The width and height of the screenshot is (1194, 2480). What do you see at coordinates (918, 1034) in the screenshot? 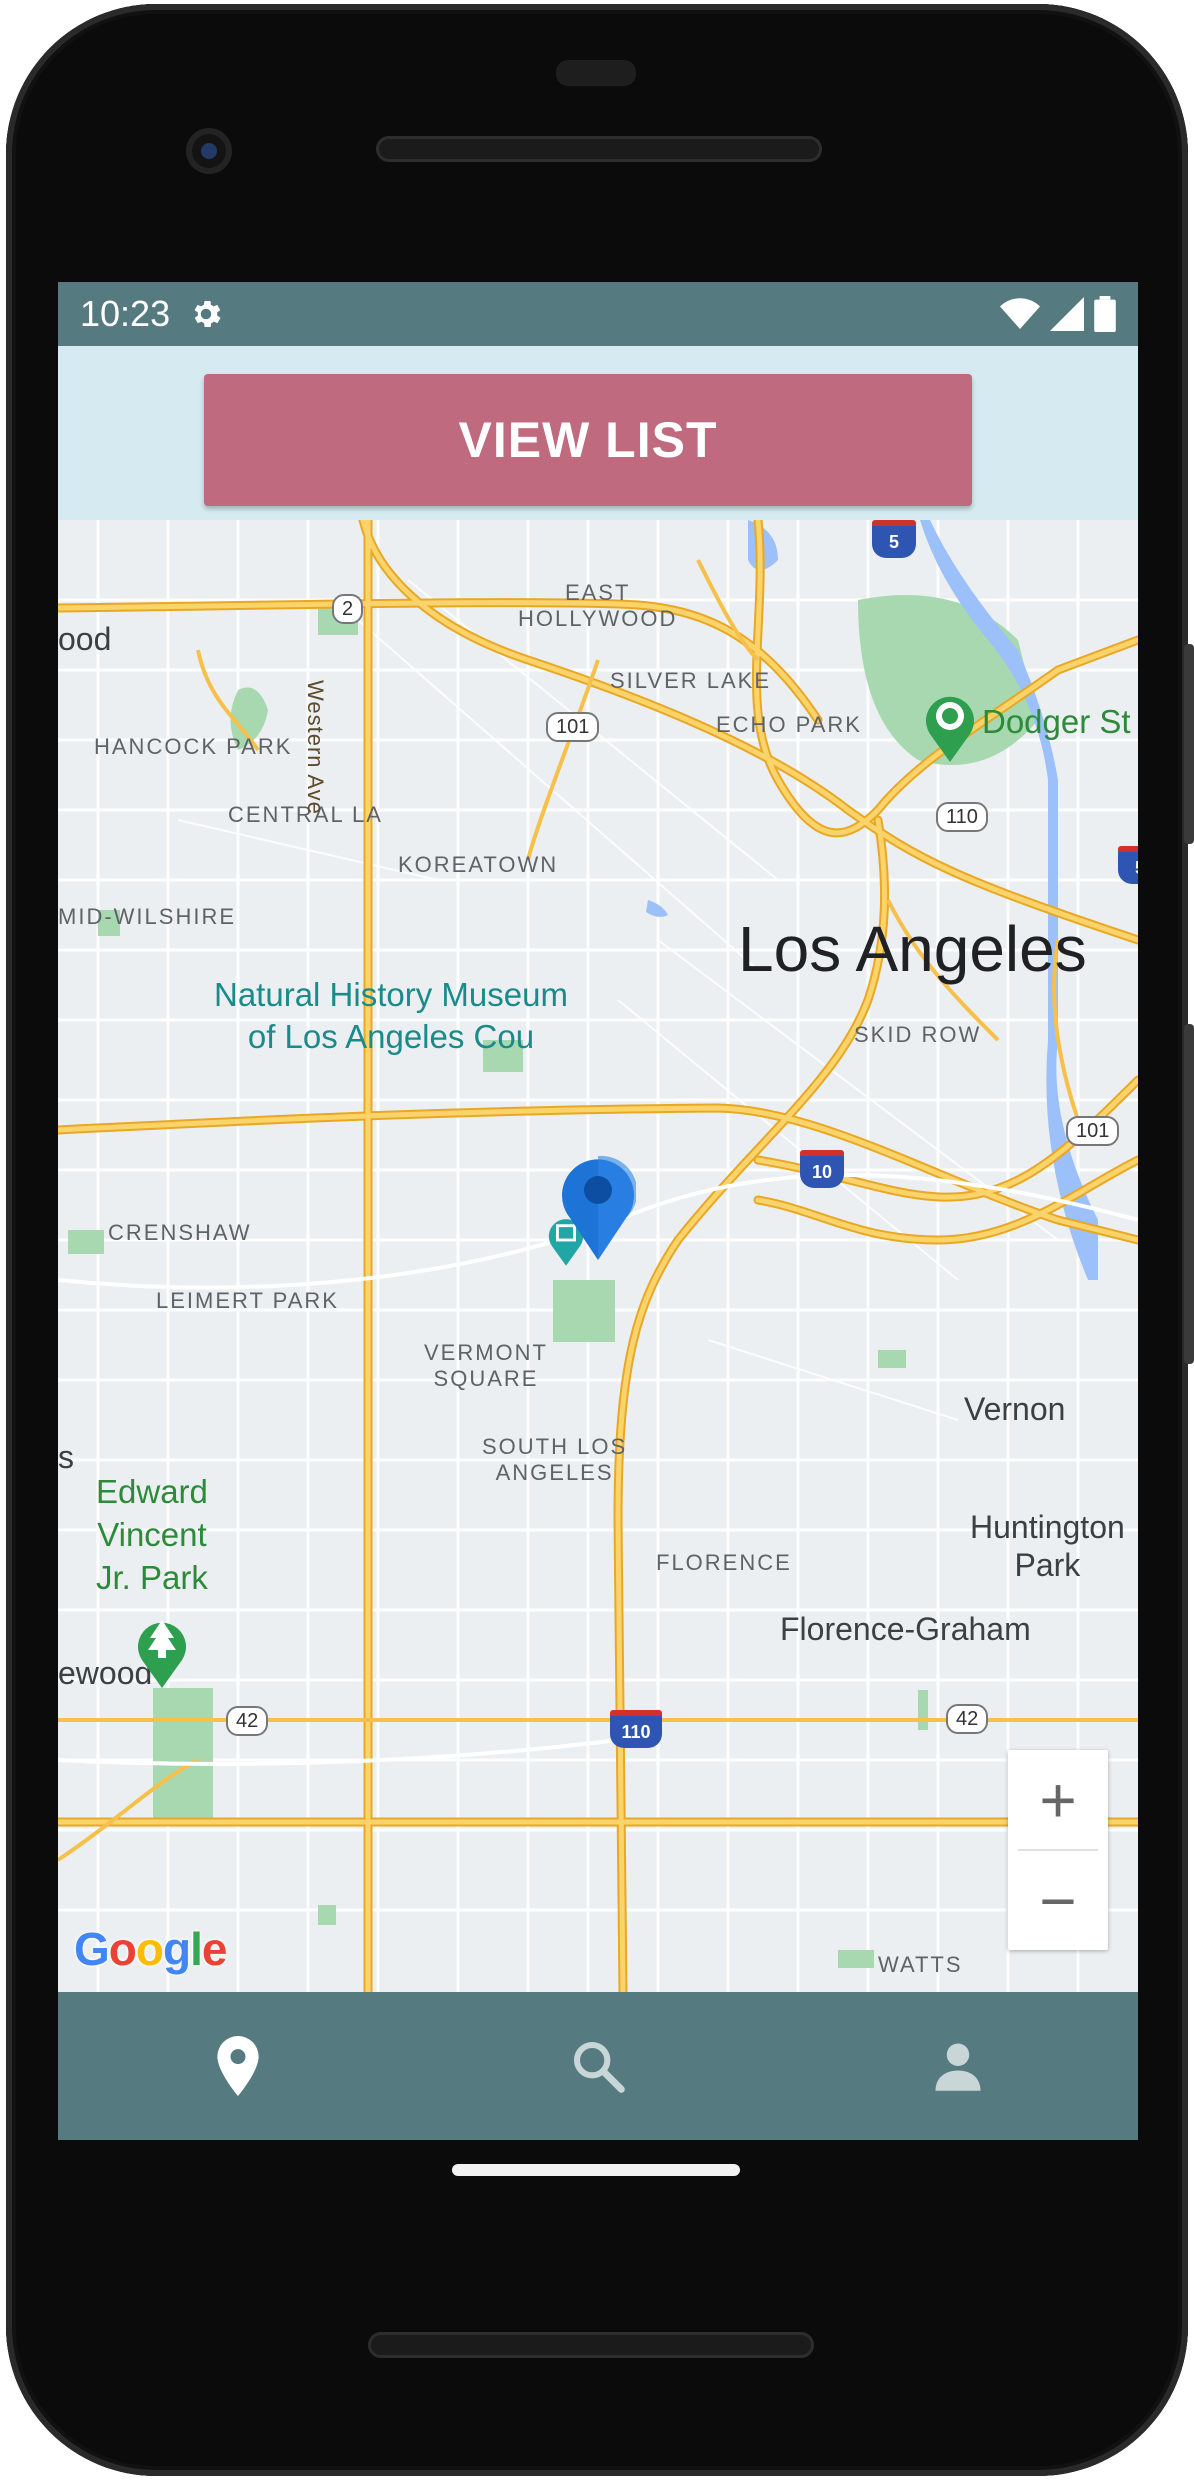
I see `label-skid-row: SKID ROW` at bounding box center [918, 1034].